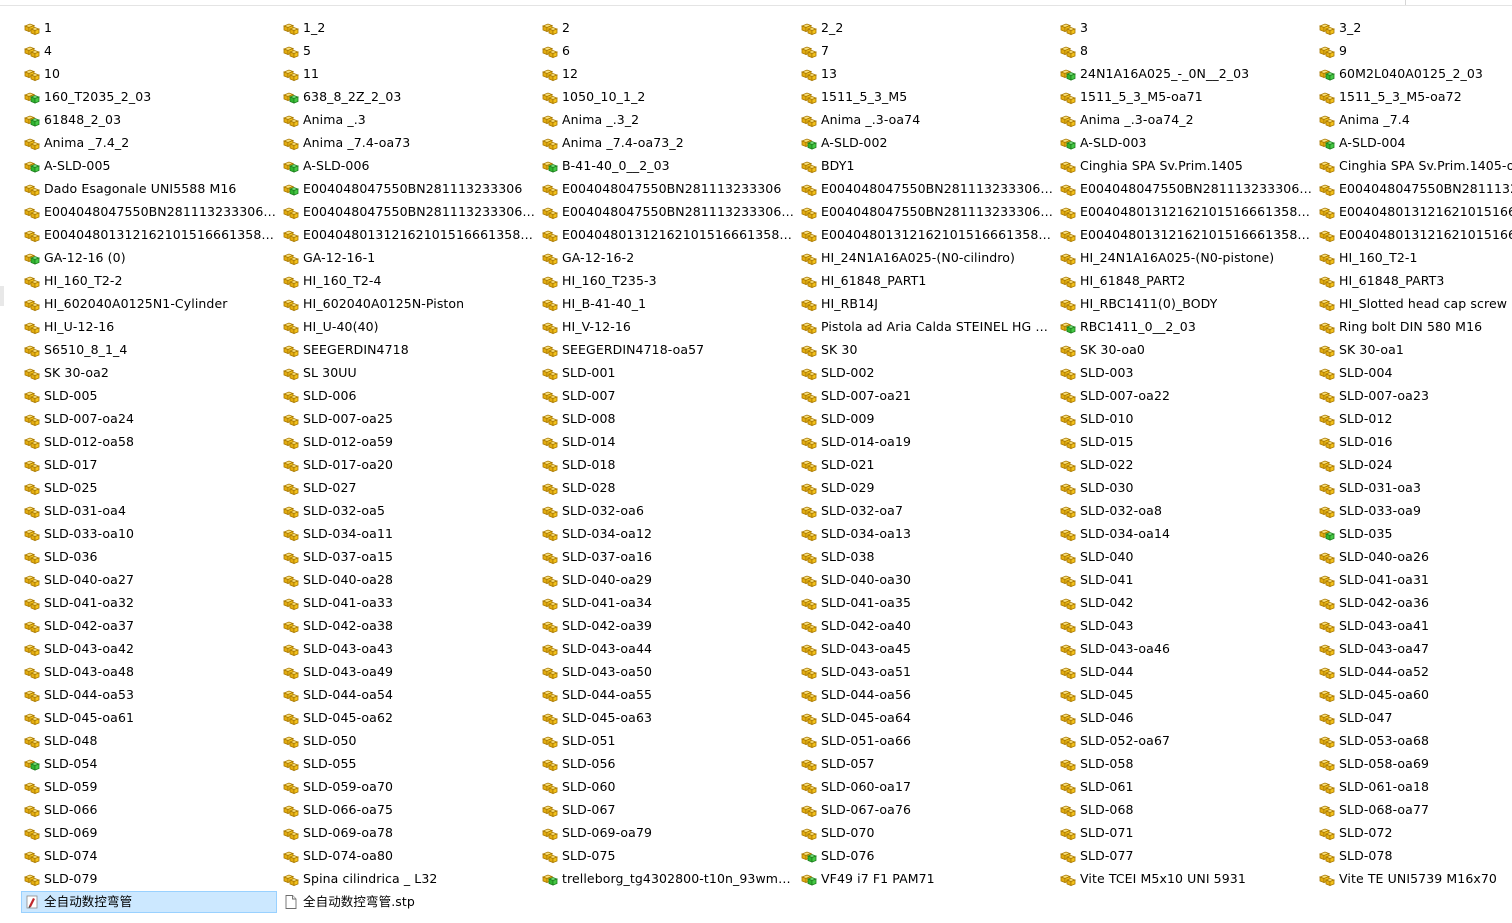  Describe the element at coordinates (408, 856) in the screenshot. I see `file-item: SLD-074-oa80` at that location.